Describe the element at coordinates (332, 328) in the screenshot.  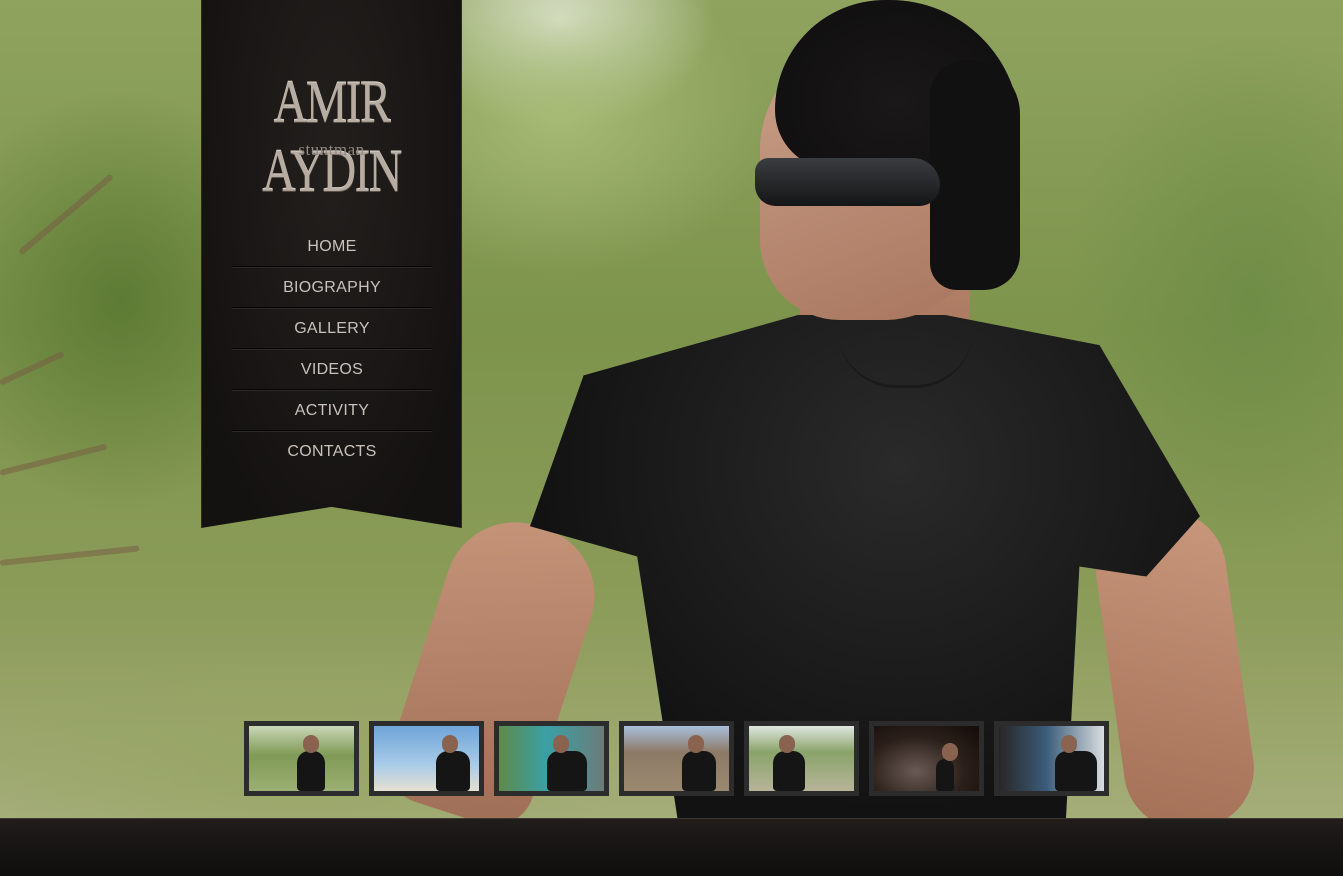
I see `nav-item-gallery: GALLERY` at that location.